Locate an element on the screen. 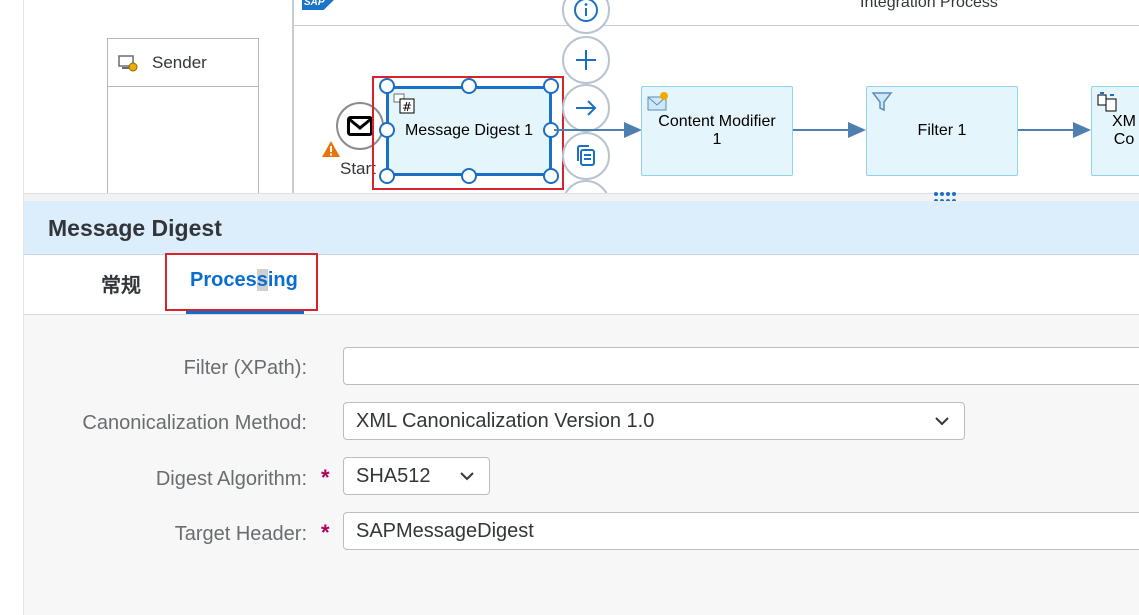  step-filter: Filter 1 is located at coordinates (942, 131).